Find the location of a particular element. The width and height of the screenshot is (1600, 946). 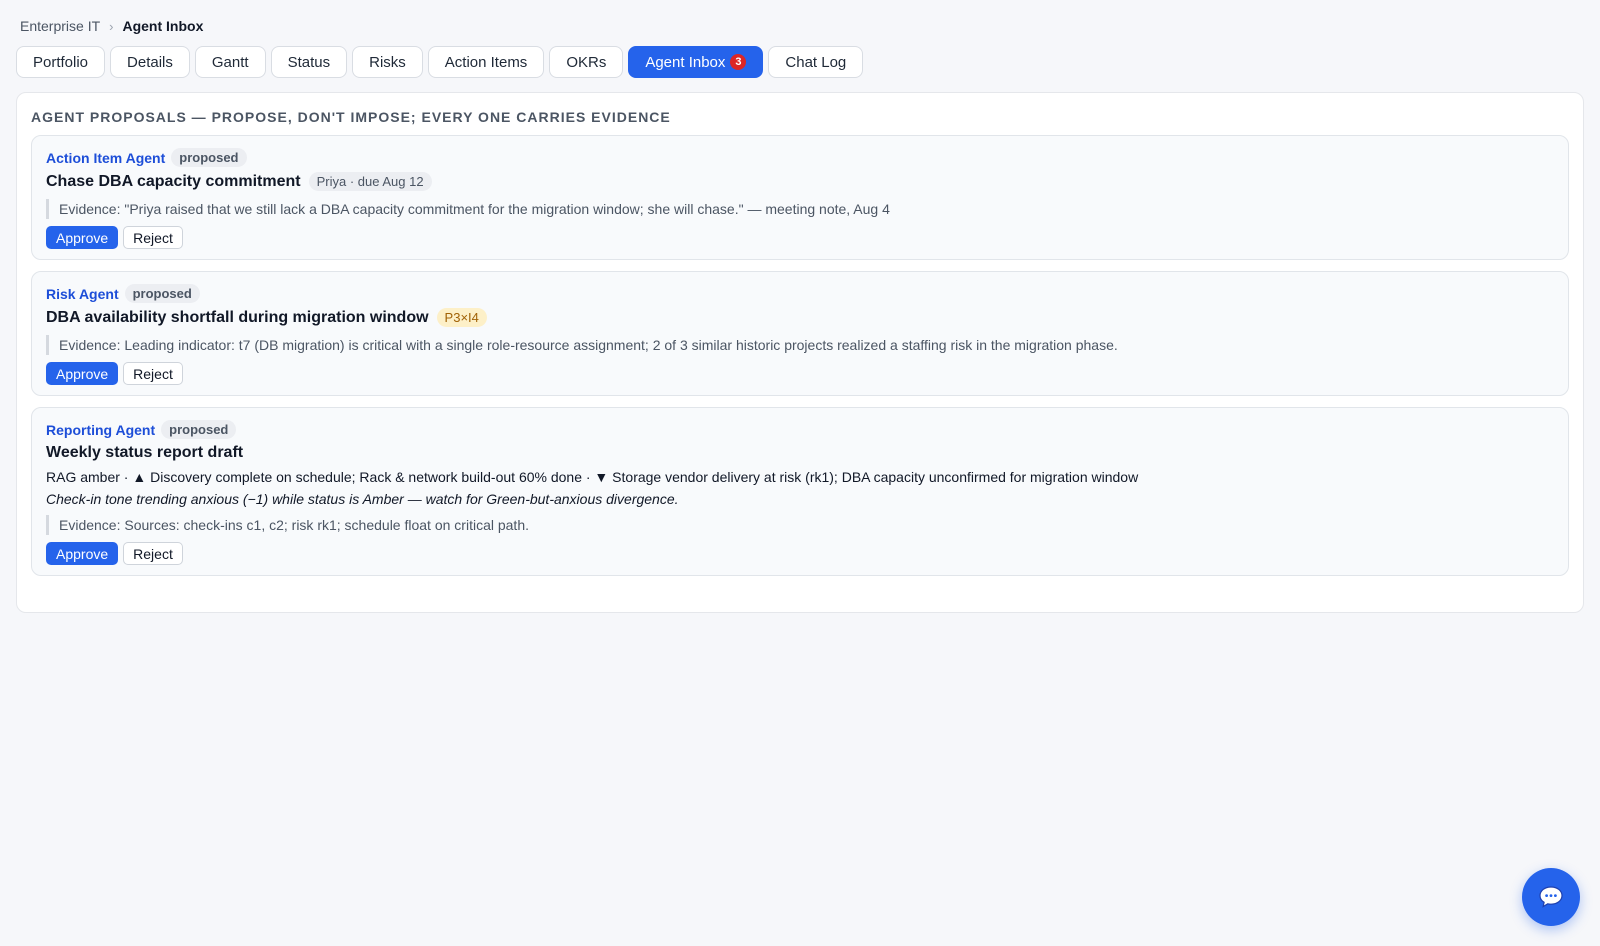

tab-label: Status is located at coordinates (309, 62).